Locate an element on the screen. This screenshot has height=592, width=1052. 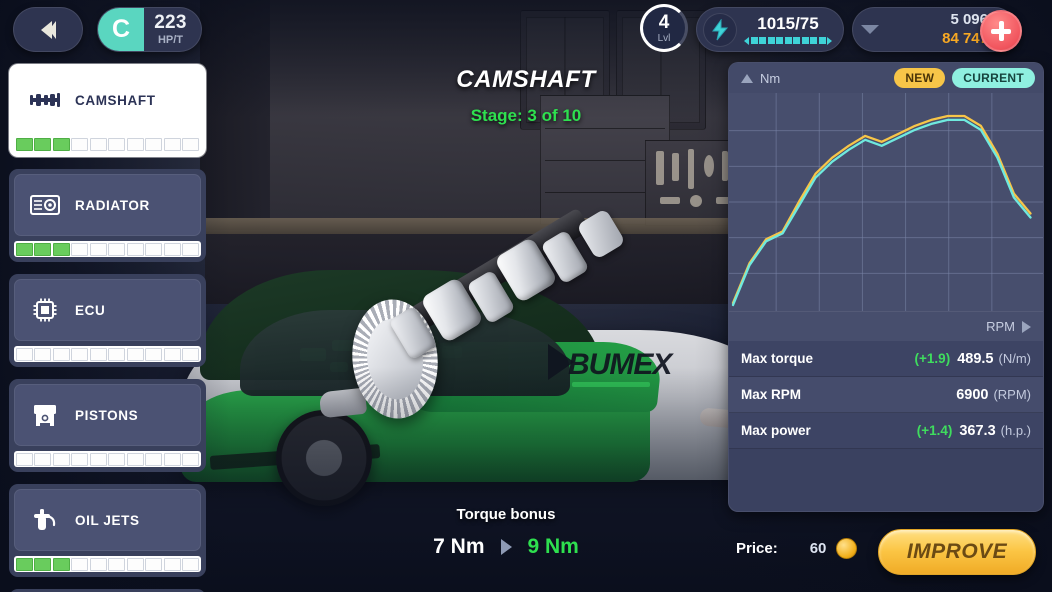
triangle-up-icon is located at coordinates (747, 78).